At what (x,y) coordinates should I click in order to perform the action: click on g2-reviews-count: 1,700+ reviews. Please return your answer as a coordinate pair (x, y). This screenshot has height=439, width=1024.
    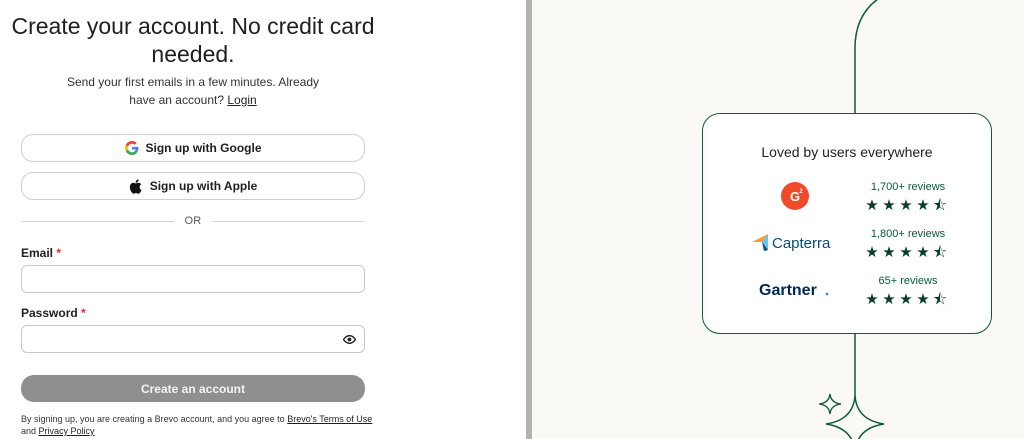
    Looking at the image, I should click on (908, 187).